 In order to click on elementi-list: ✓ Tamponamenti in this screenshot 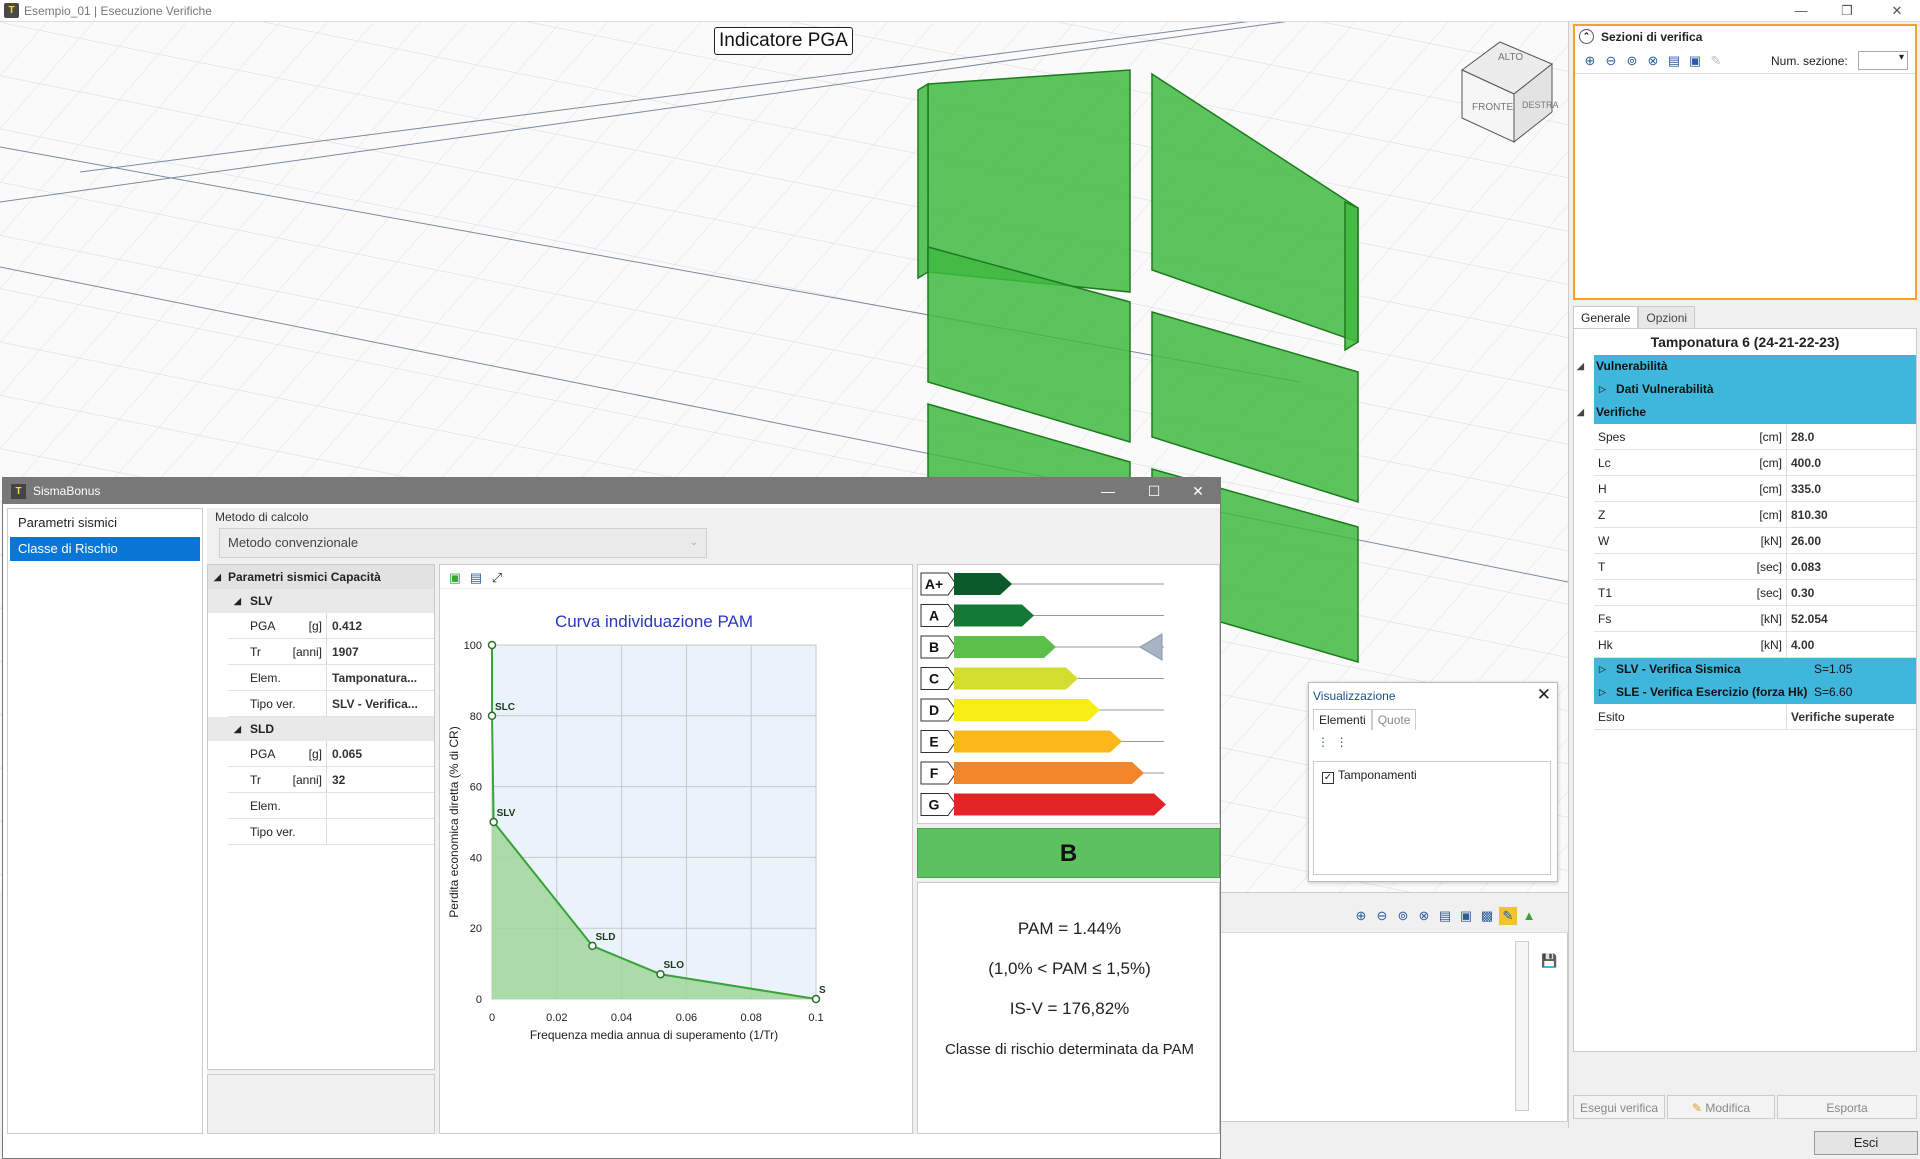, I will do `click(1432, 818)`.